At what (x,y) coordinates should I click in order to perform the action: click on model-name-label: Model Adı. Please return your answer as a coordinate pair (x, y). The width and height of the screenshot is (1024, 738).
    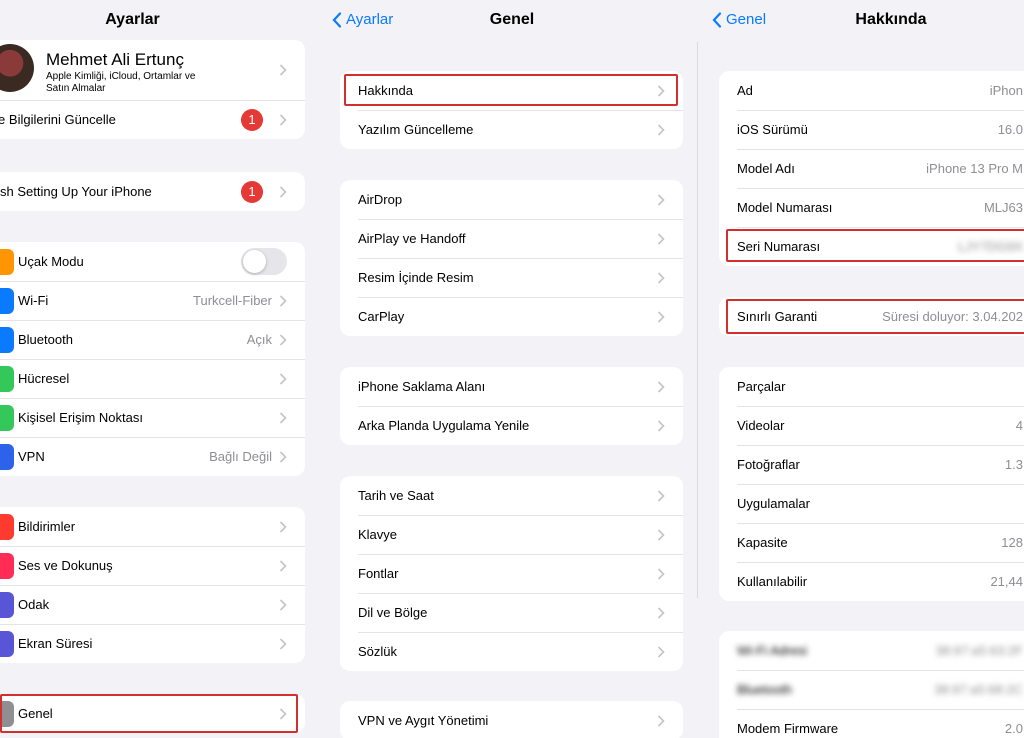
    Looking at the image, I should click on (766, 168).